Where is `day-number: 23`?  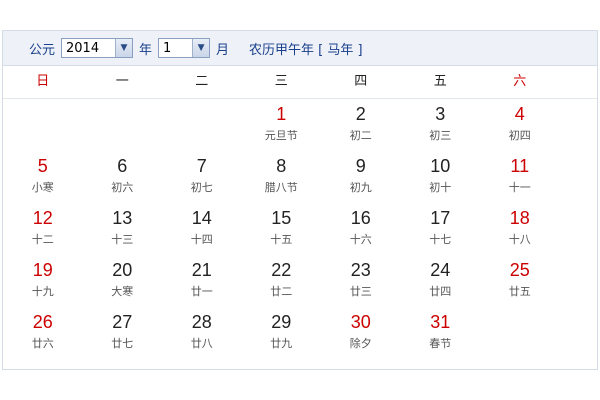 day-number: 23 is located at coordinates (360, 270).